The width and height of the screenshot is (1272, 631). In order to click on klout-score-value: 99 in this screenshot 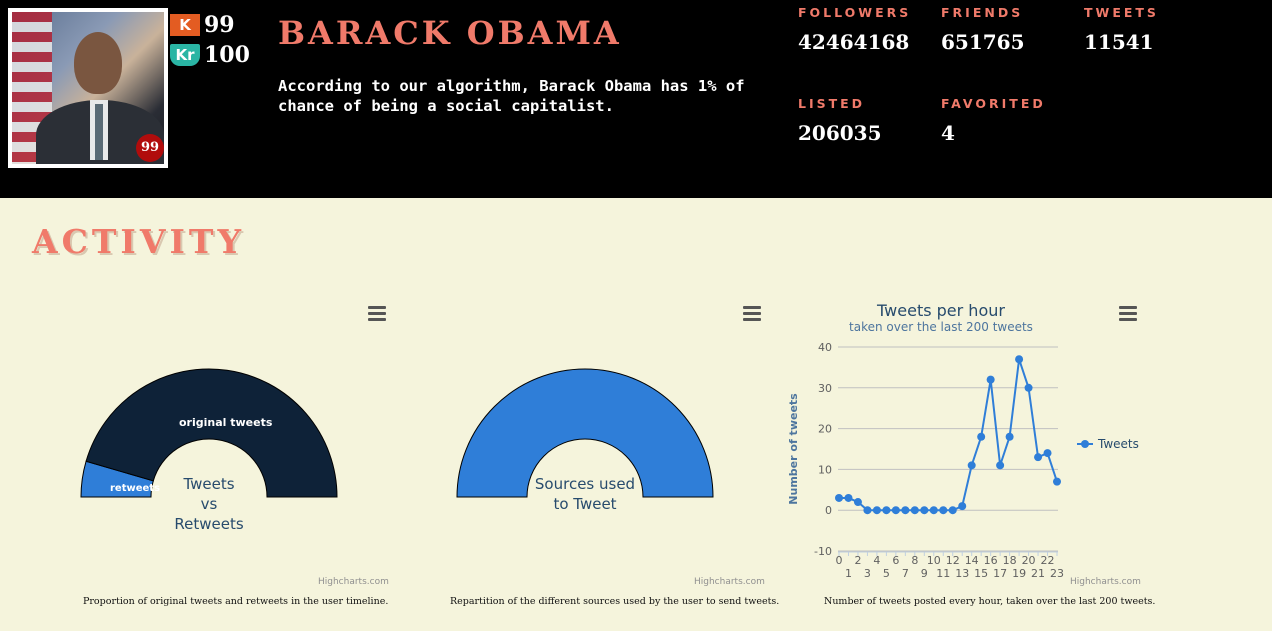, I will do `click(219, 25)`.